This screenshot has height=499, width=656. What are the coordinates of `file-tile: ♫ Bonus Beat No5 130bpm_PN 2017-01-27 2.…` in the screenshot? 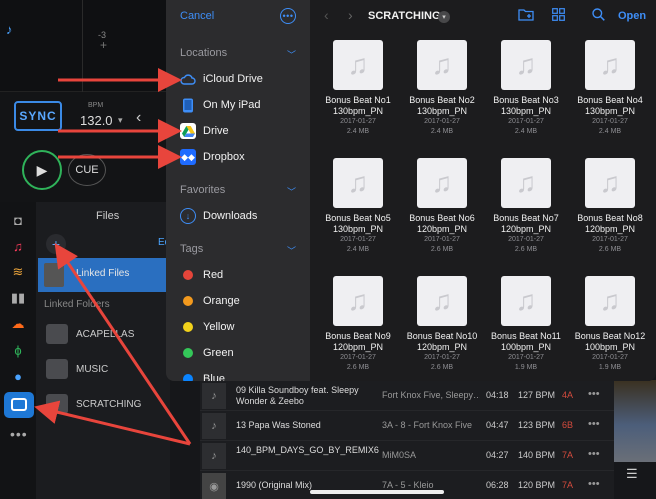 It's located at (358, 215).